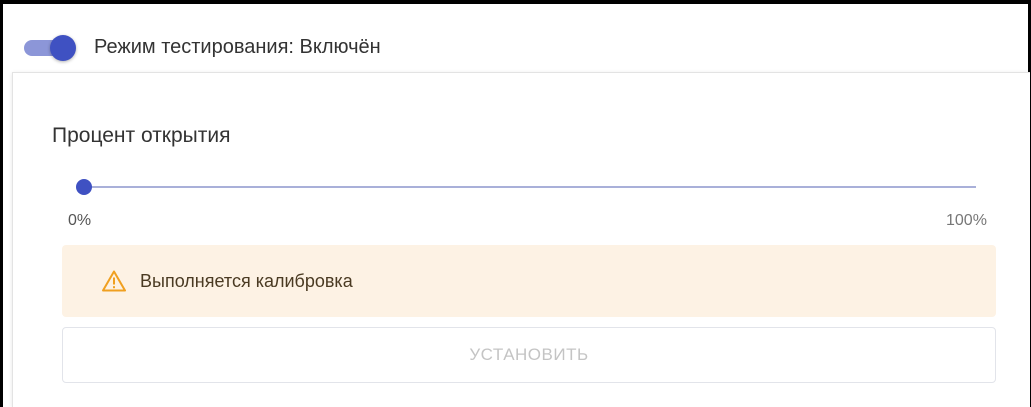 This screenshot has width=1031, height=407. Describe the element at coordinates (84, 187) in the screenshot. I see `slider-knob` at that location.